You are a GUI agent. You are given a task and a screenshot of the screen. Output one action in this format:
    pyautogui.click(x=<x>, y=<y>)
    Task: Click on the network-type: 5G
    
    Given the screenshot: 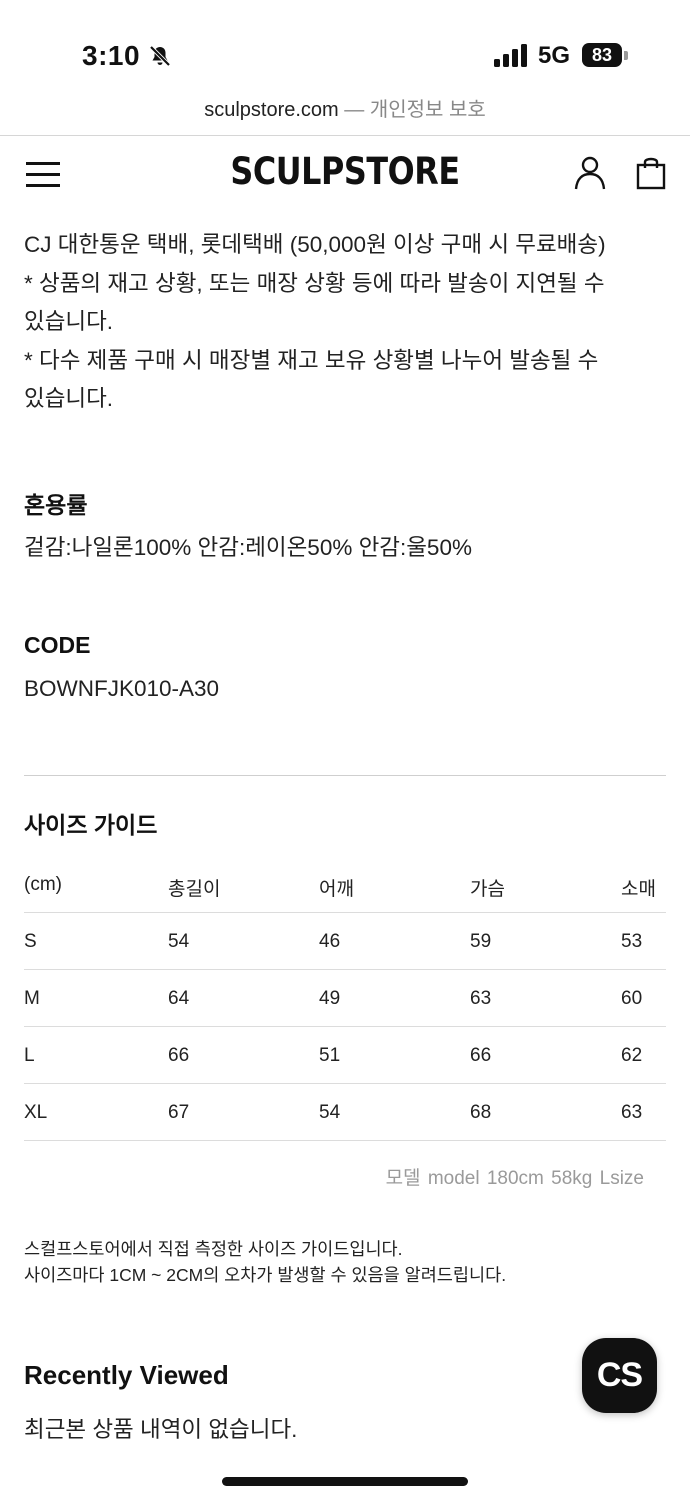 What is the action you would take?
    pyautogui.click(x=554, y=55)
    